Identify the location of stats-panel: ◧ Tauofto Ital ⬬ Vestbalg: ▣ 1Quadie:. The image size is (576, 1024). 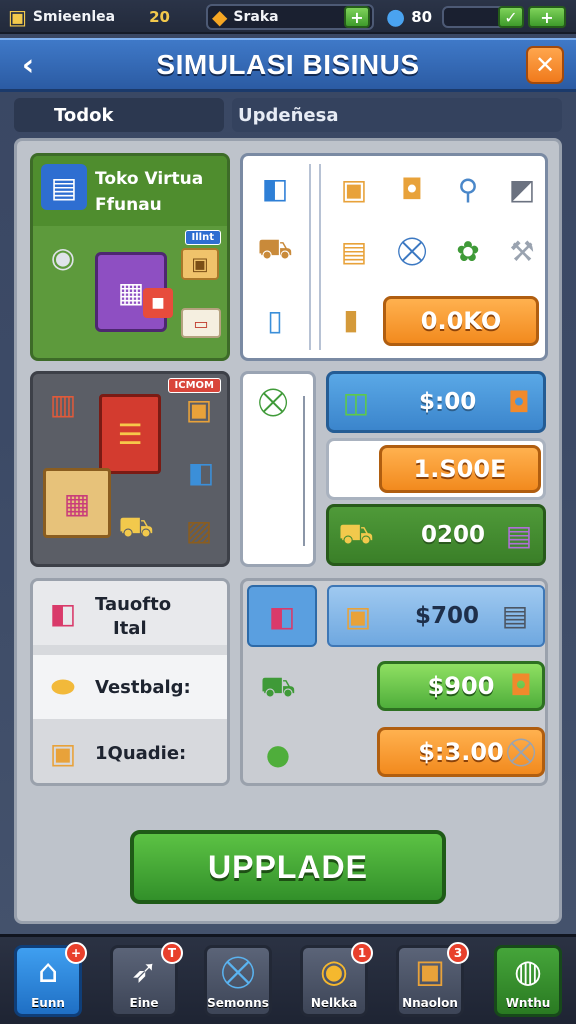
(130, 682).